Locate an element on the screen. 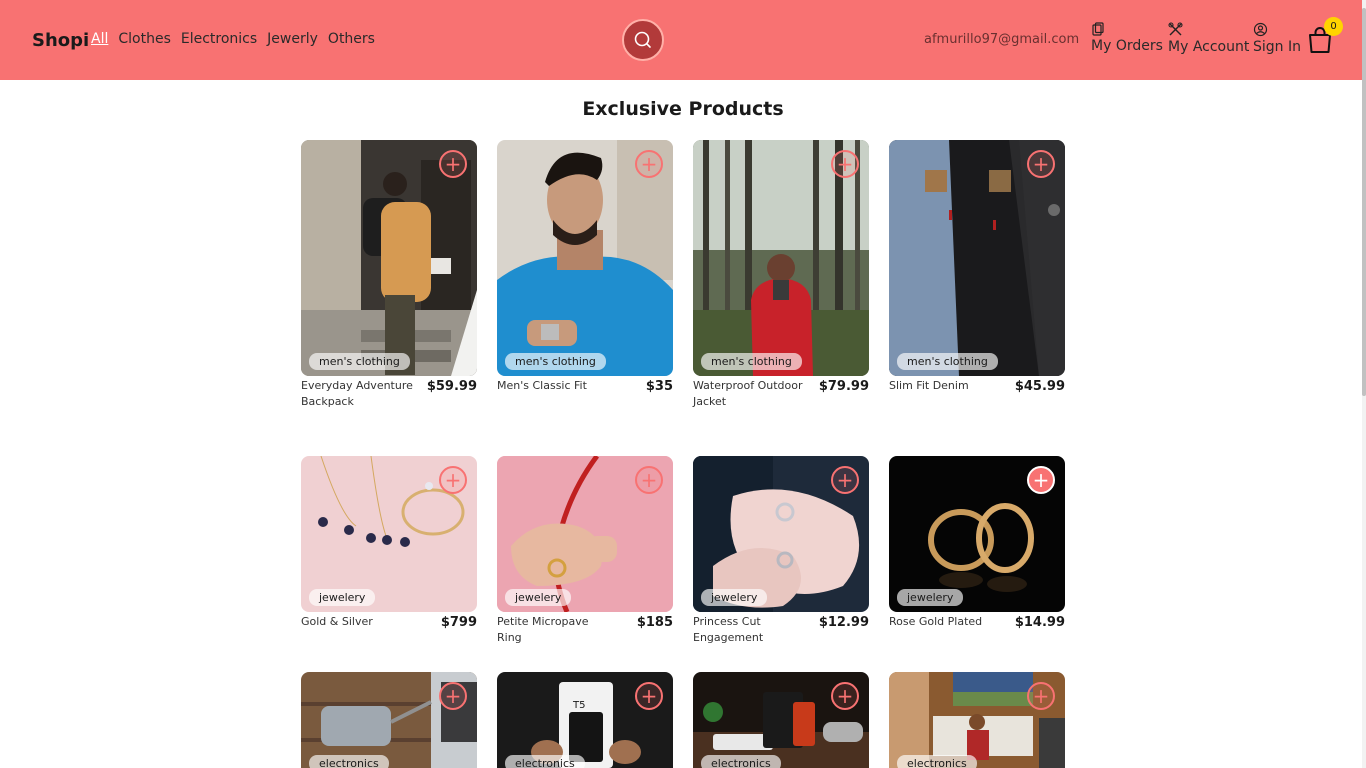 The height and width of the screenshot is (768, 1366). nav-link-all: All is located at coordinates (99, 39).